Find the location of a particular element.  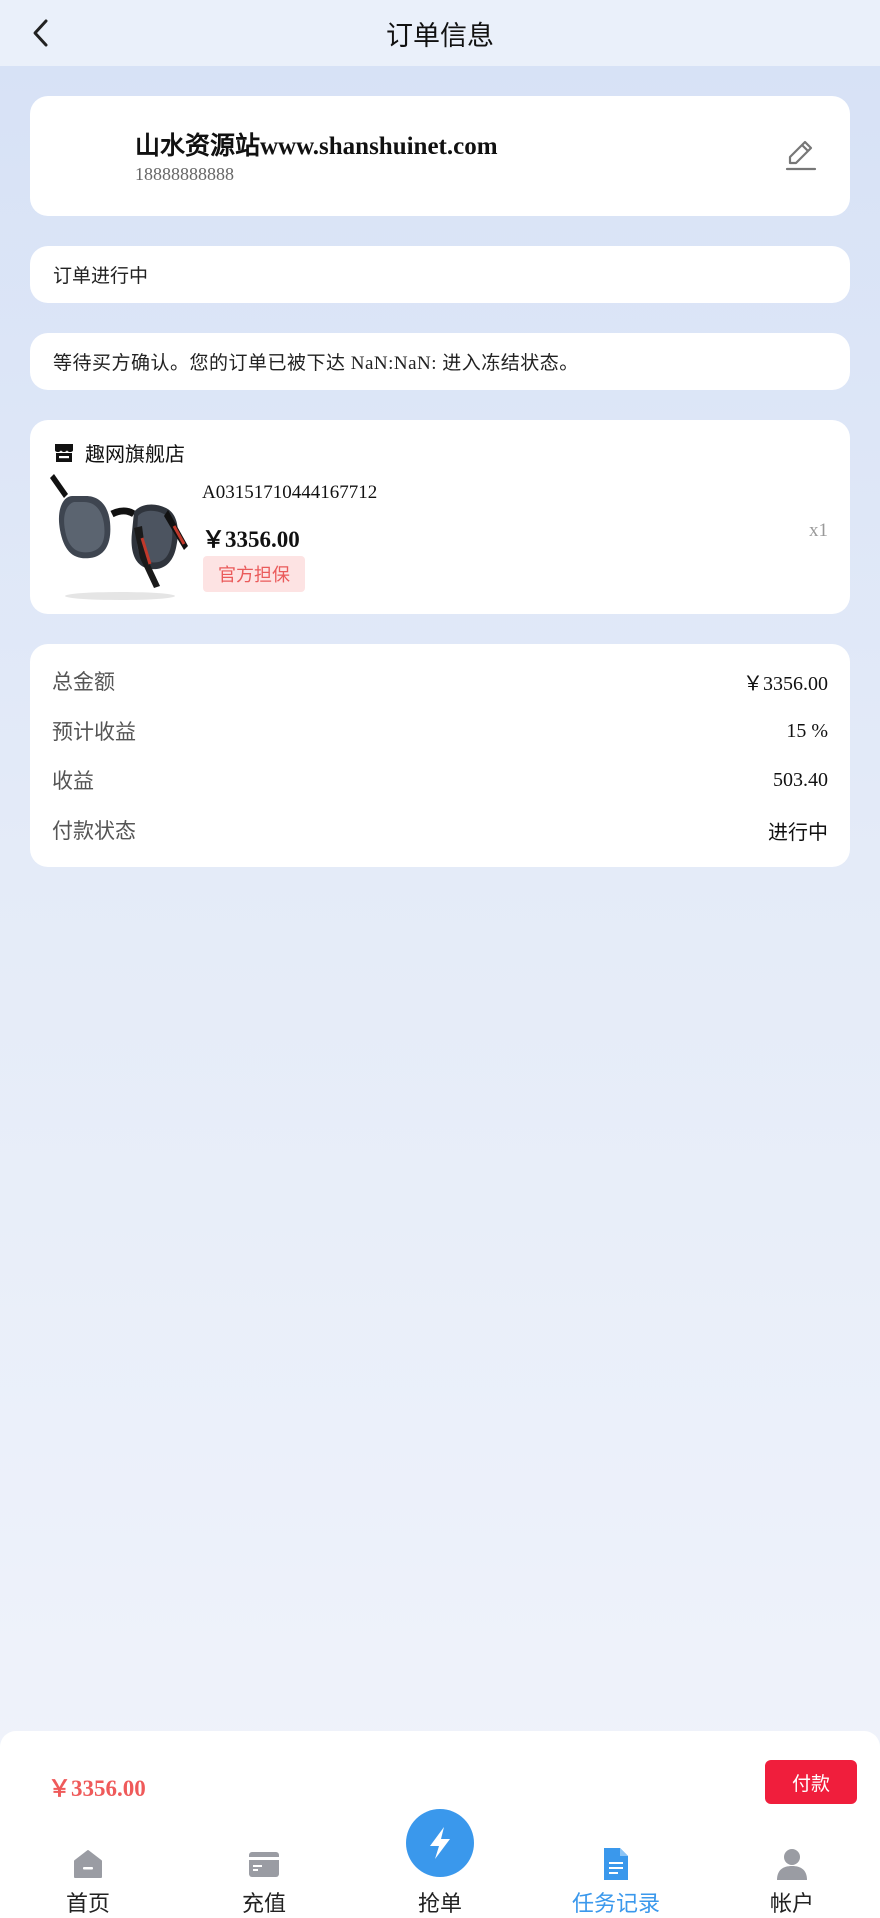

product-price: ￥3356.00 is located at coordinates (251, 539).